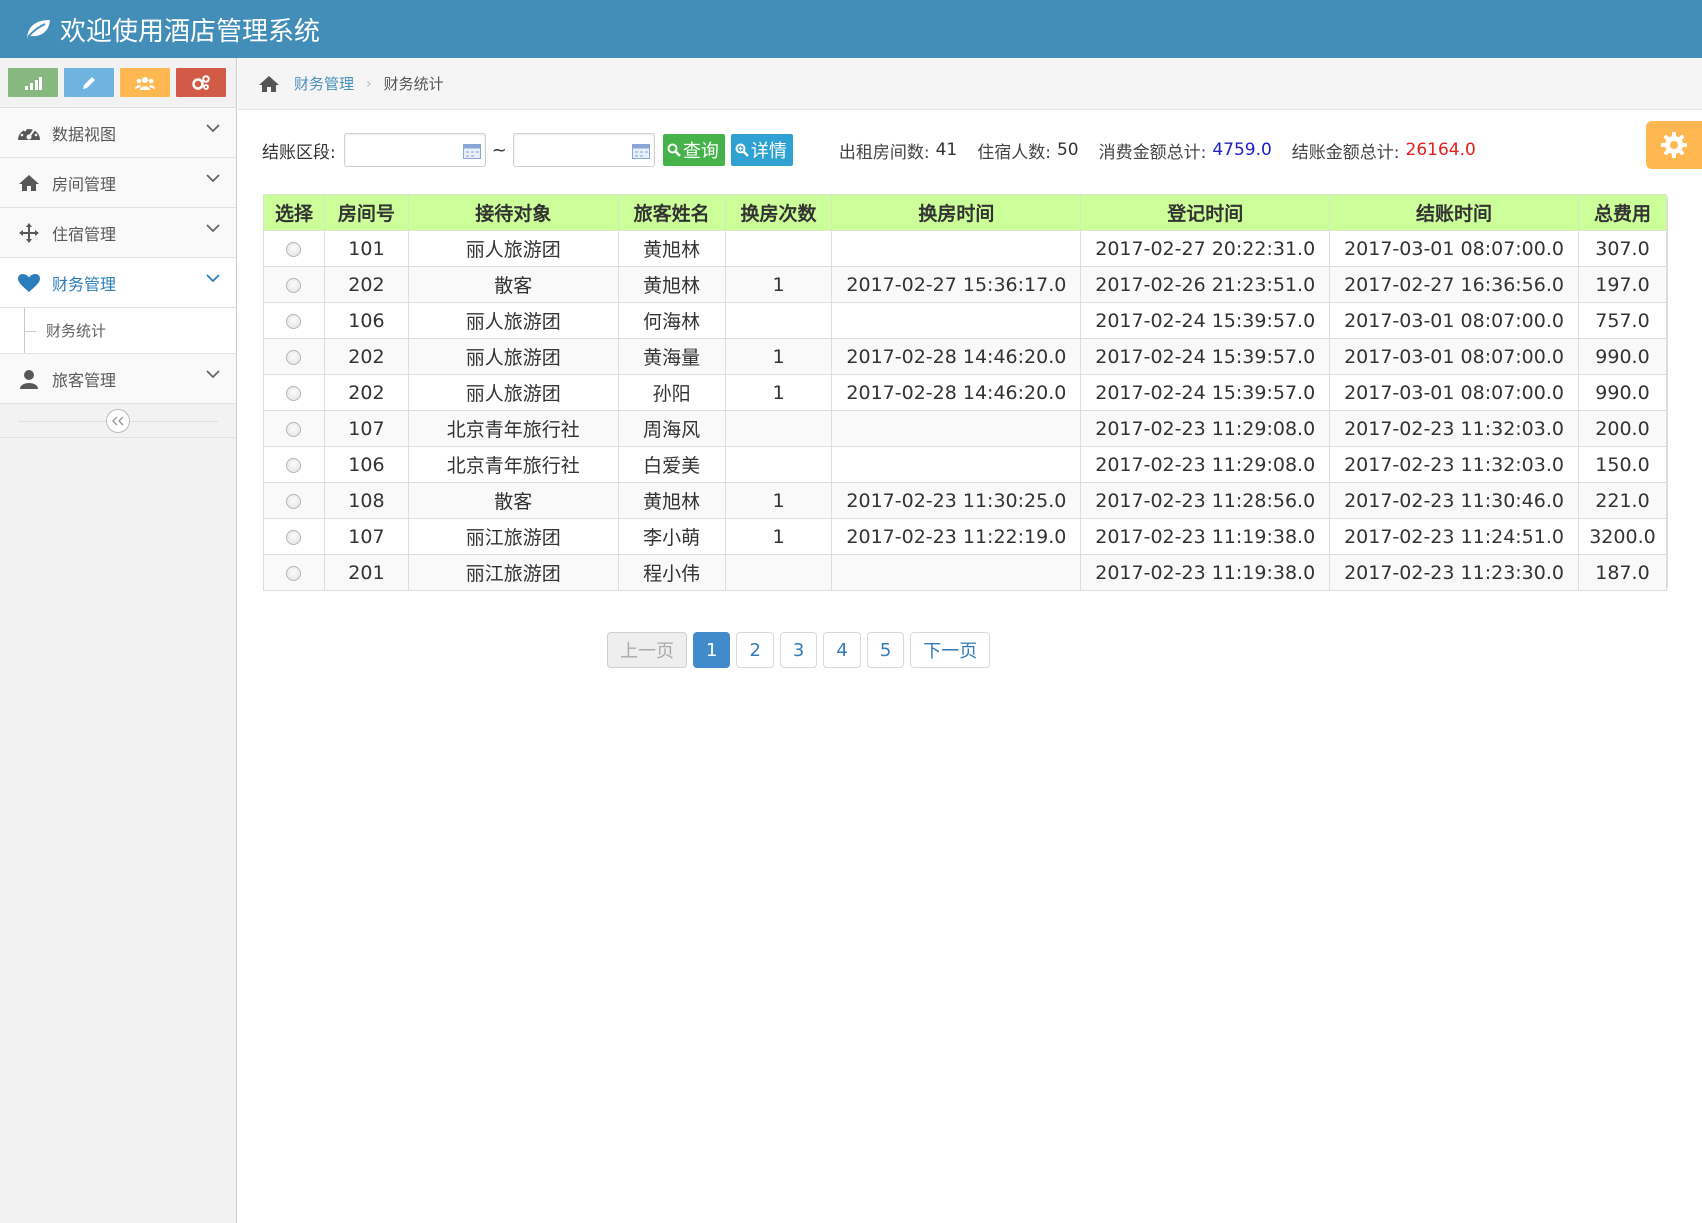 This screenshot has height=1223, width=1702. What do you see at coordinates (712, 650) in the screenshot?
I see `page-button-1: 1` at bounding box center [712, 650].